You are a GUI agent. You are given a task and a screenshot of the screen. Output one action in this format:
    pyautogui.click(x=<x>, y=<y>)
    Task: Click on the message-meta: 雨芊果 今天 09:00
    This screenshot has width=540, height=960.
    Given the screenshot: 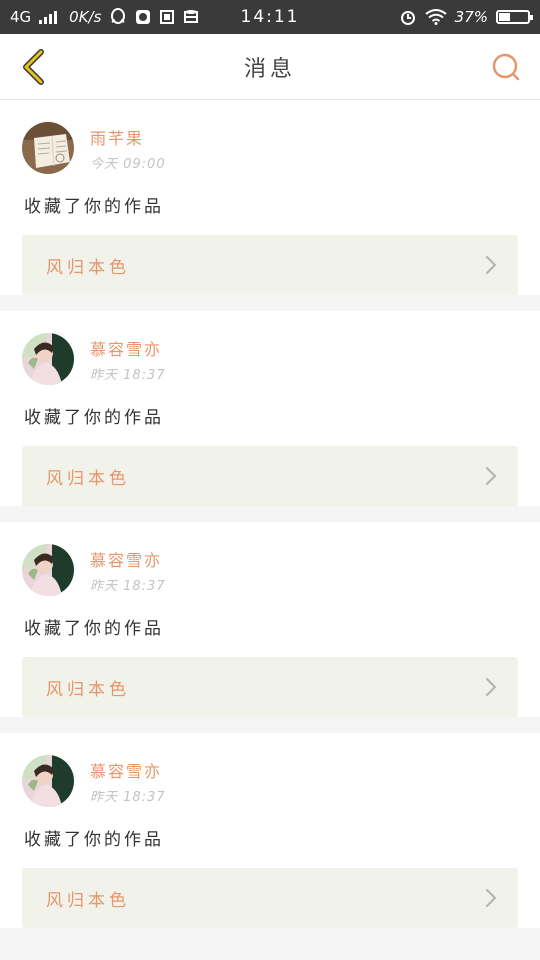 What is the action you would take?
    pyautogui.click(x=128, y=148)
    